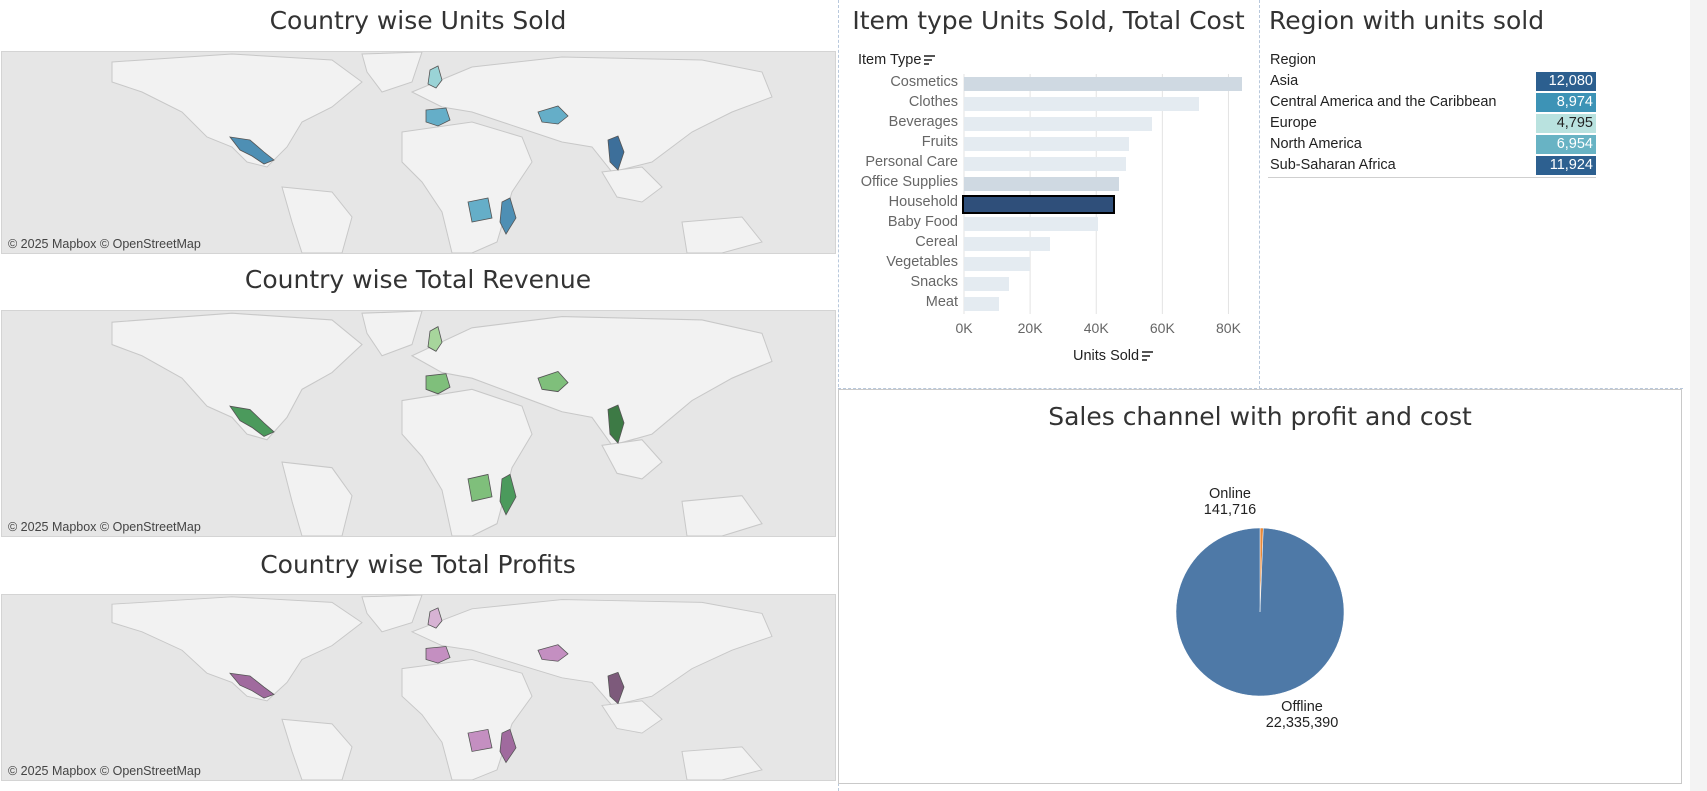  What do you see at coordinates (924, 82) in the screenshot?
I see `bar-label: Cosmetics` at bounding box center [924, 82].